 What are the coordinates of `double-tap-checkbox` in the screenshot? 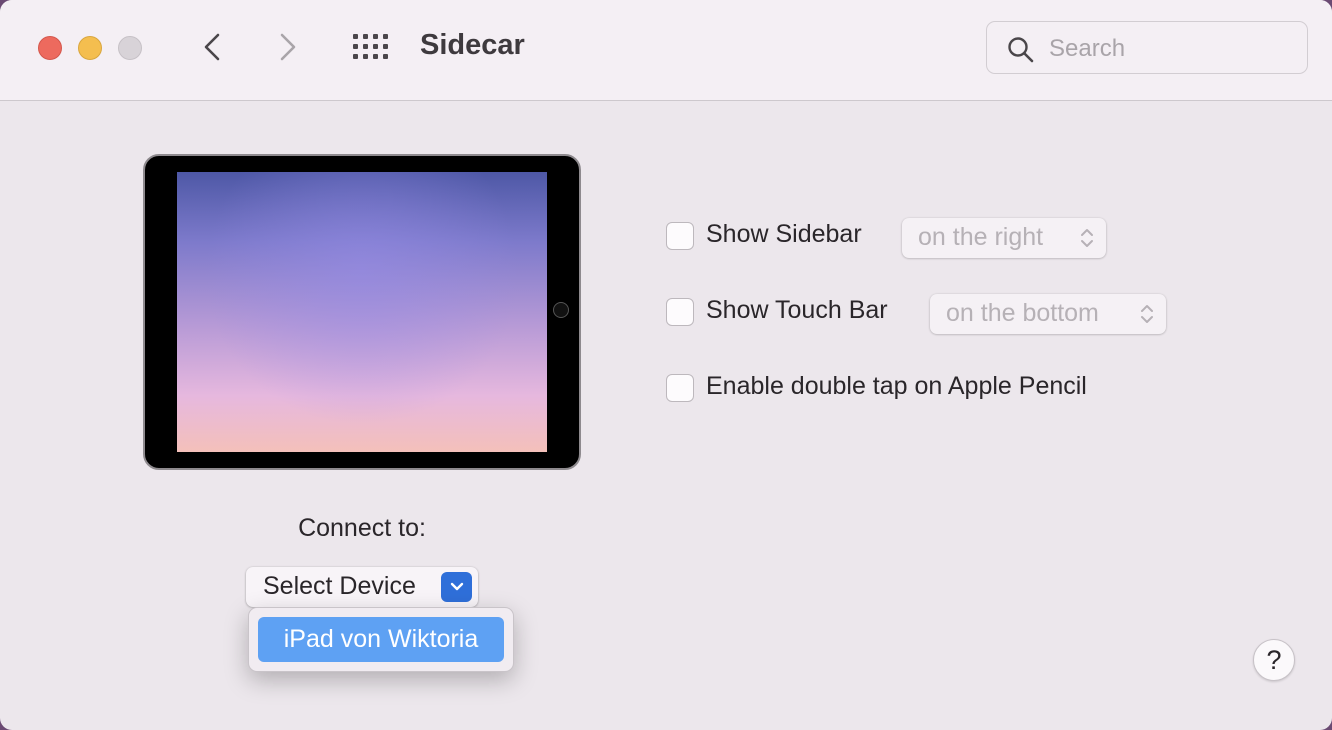 It's located at (680, 388).